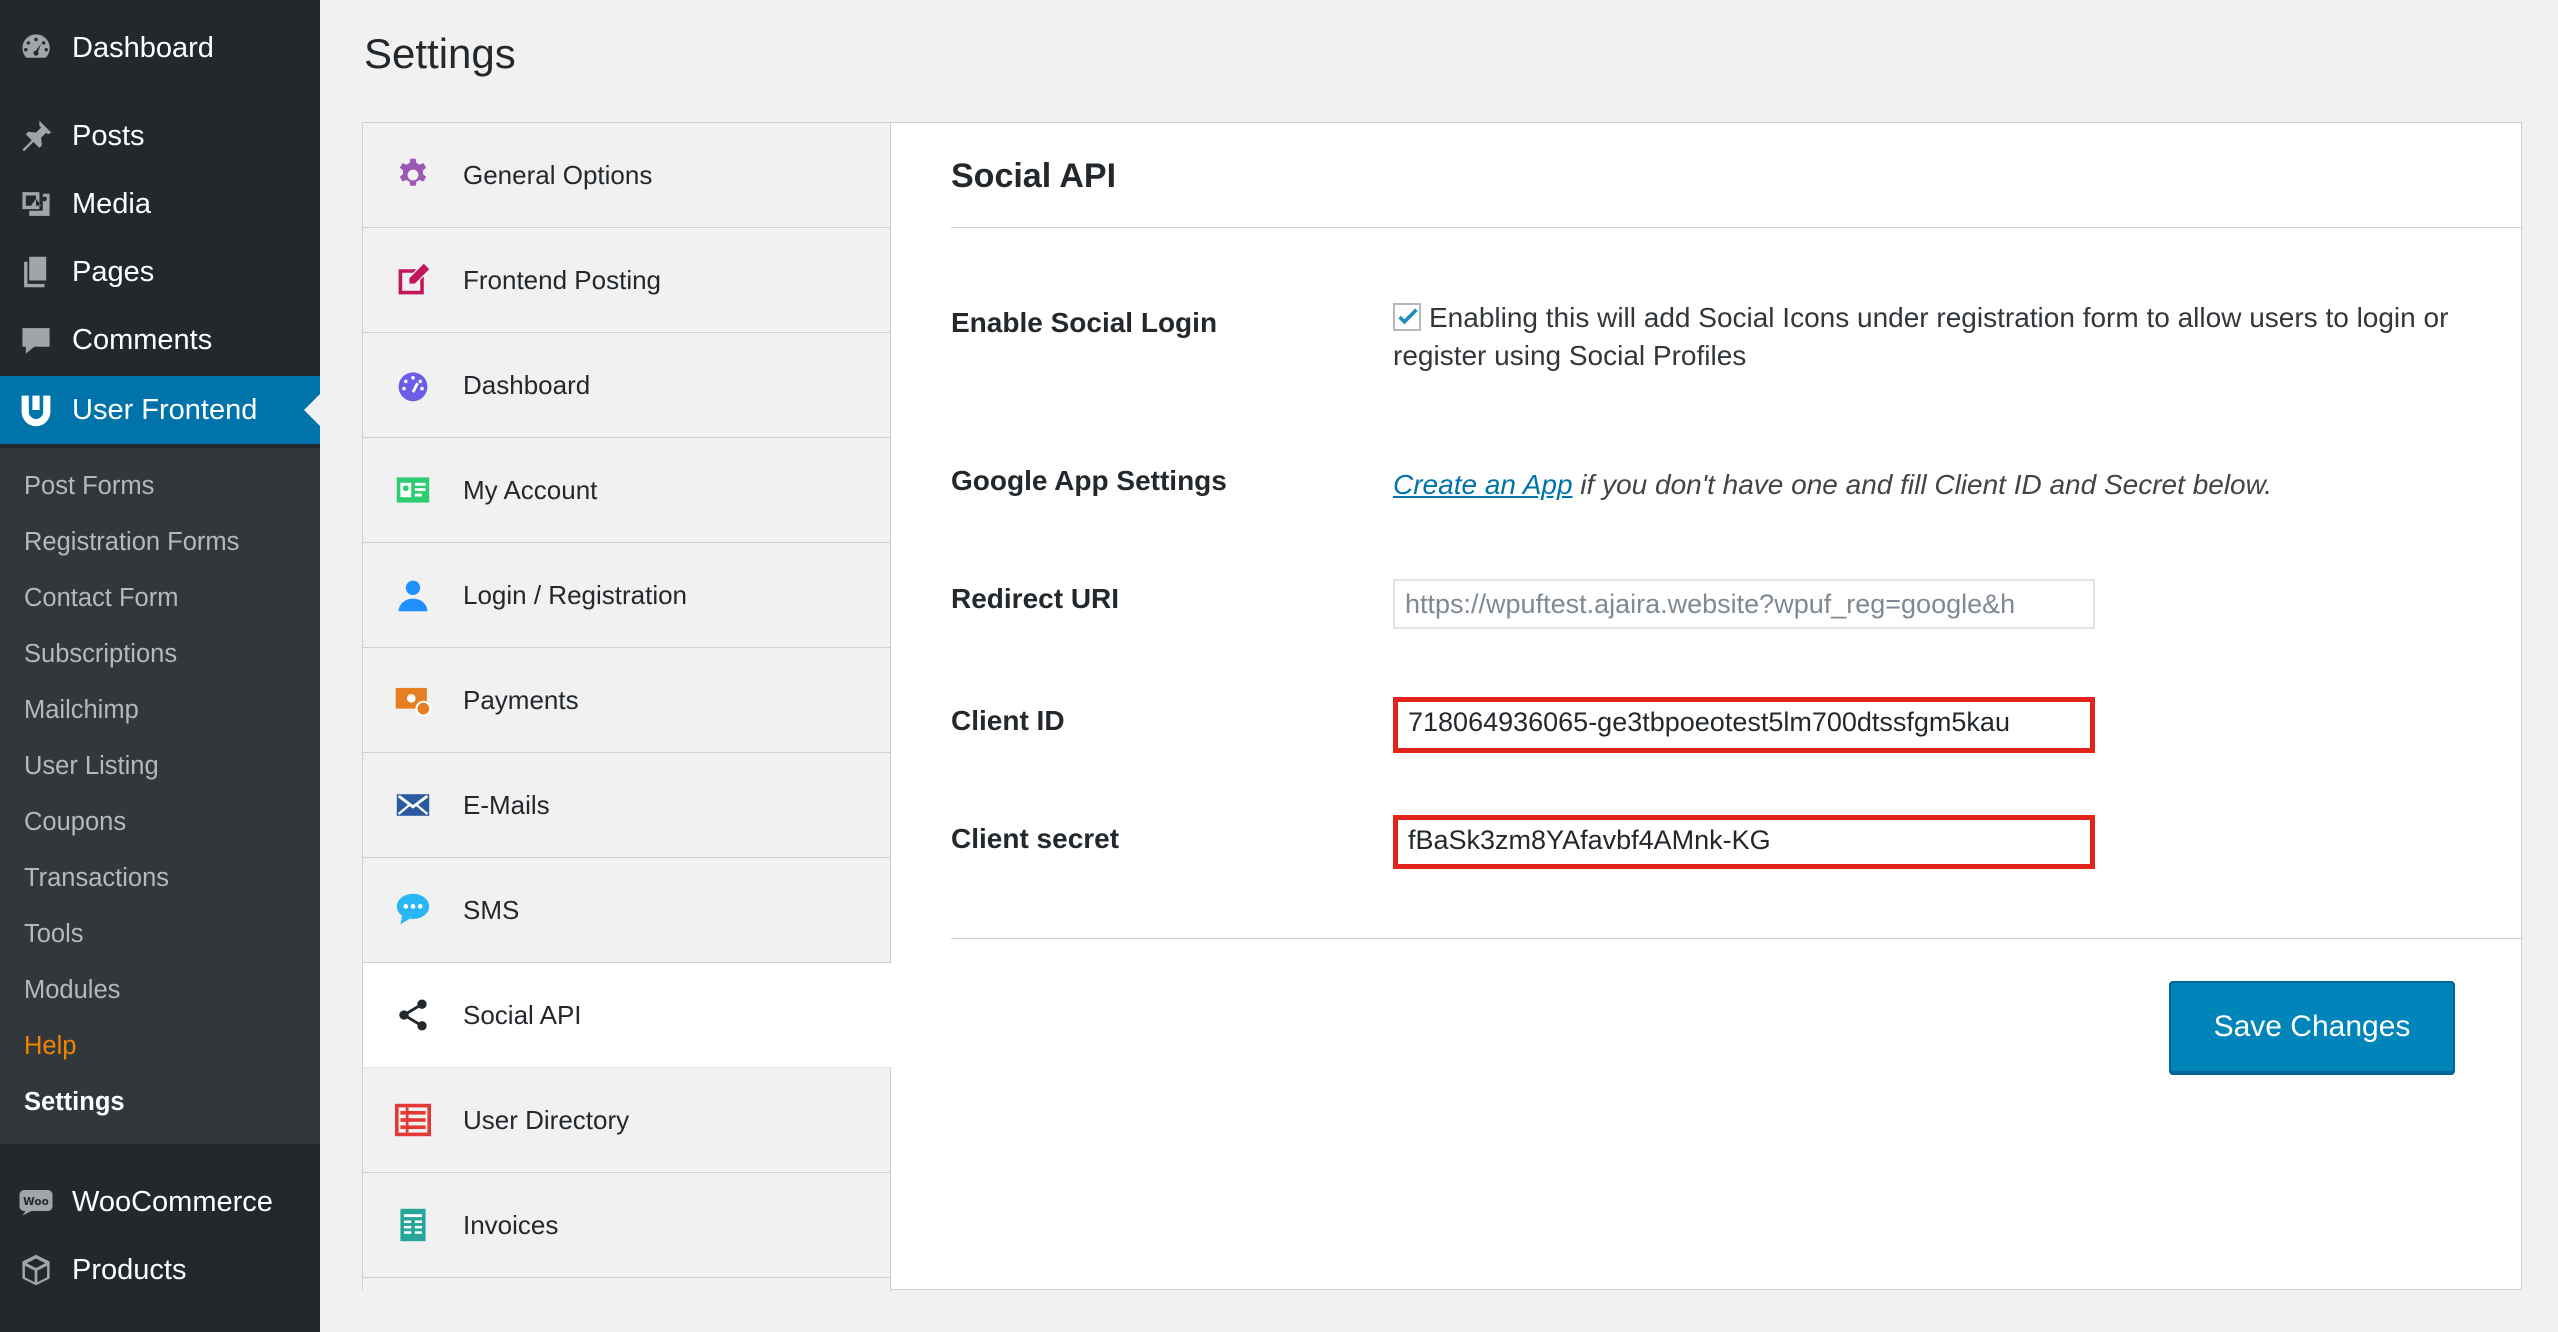  Describe the element at coordinates (1034, 176) in the screenshot. I see `panel-title: Social API` at that location.